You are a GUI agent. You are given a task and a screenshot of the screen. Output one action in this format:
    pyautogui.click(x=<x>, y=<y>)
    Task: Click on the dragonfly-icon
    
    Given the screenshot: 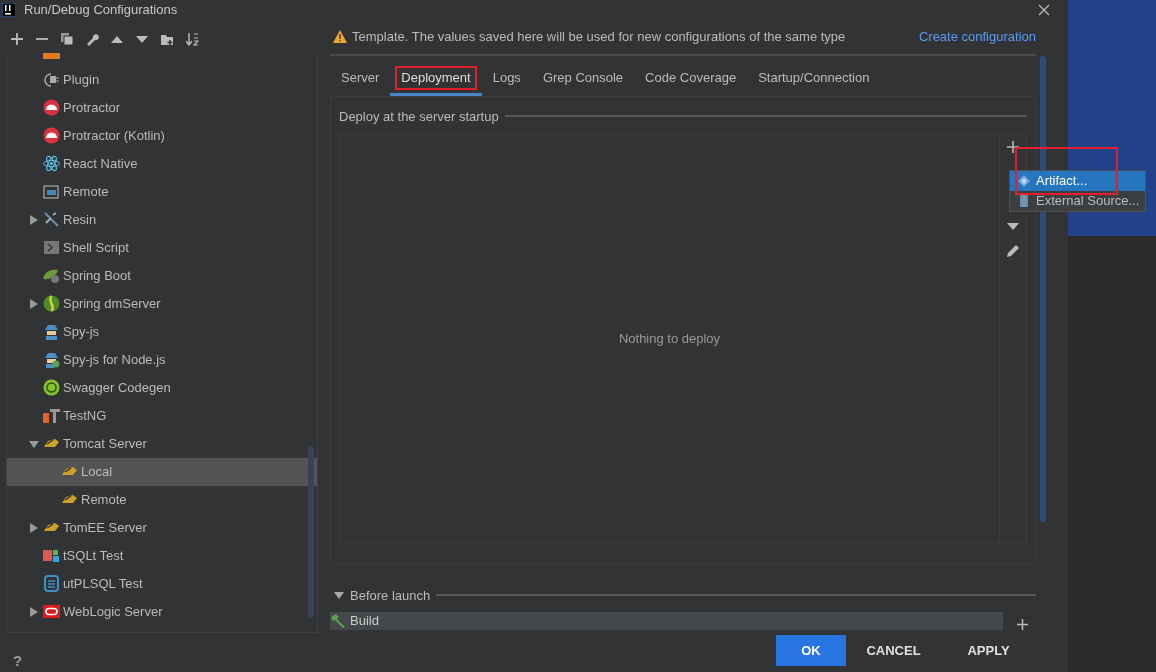 What is the action you would take?
    pyautogui.click(x=51, y=219)
    